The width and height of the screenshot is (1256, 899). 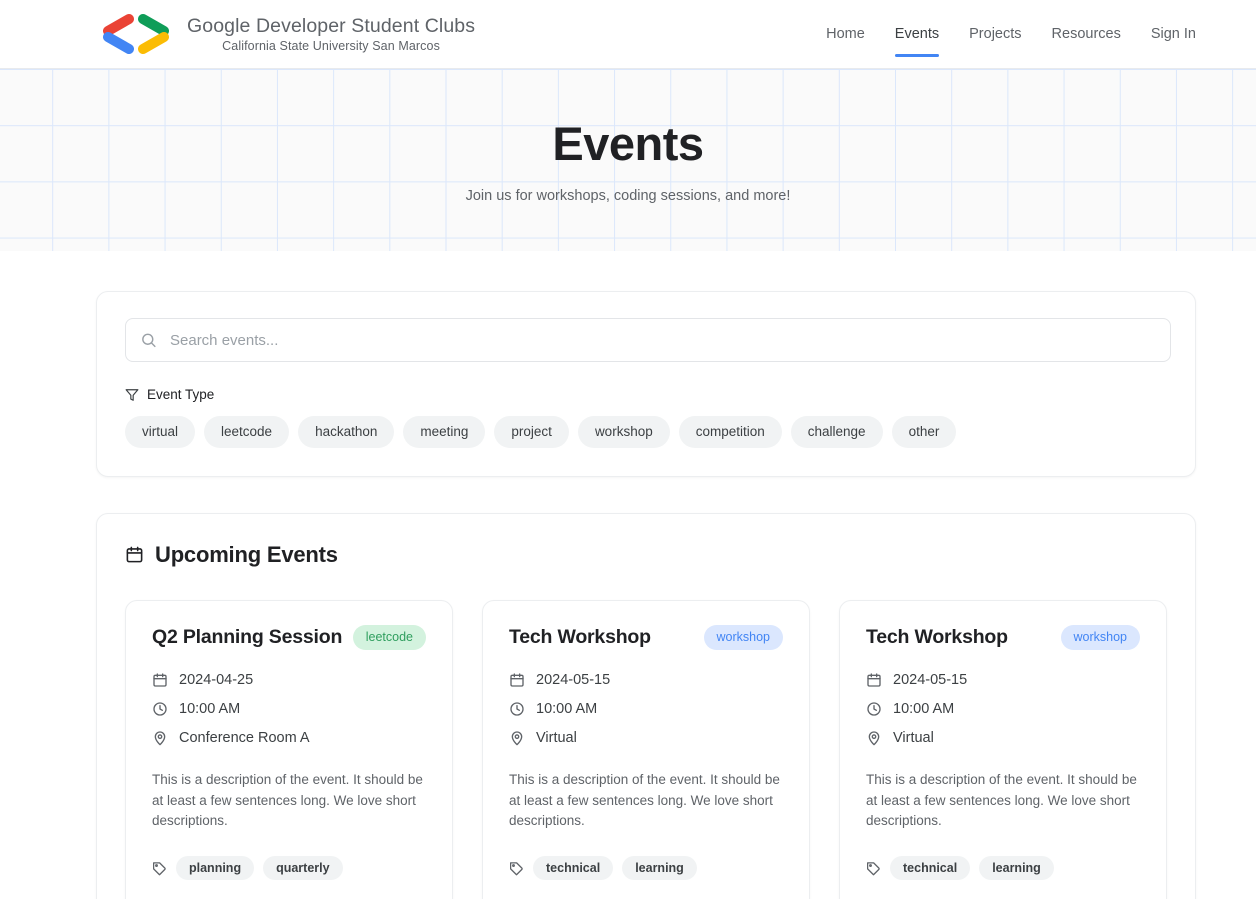 I want to click on search-bar, so click(x=648, y=340).